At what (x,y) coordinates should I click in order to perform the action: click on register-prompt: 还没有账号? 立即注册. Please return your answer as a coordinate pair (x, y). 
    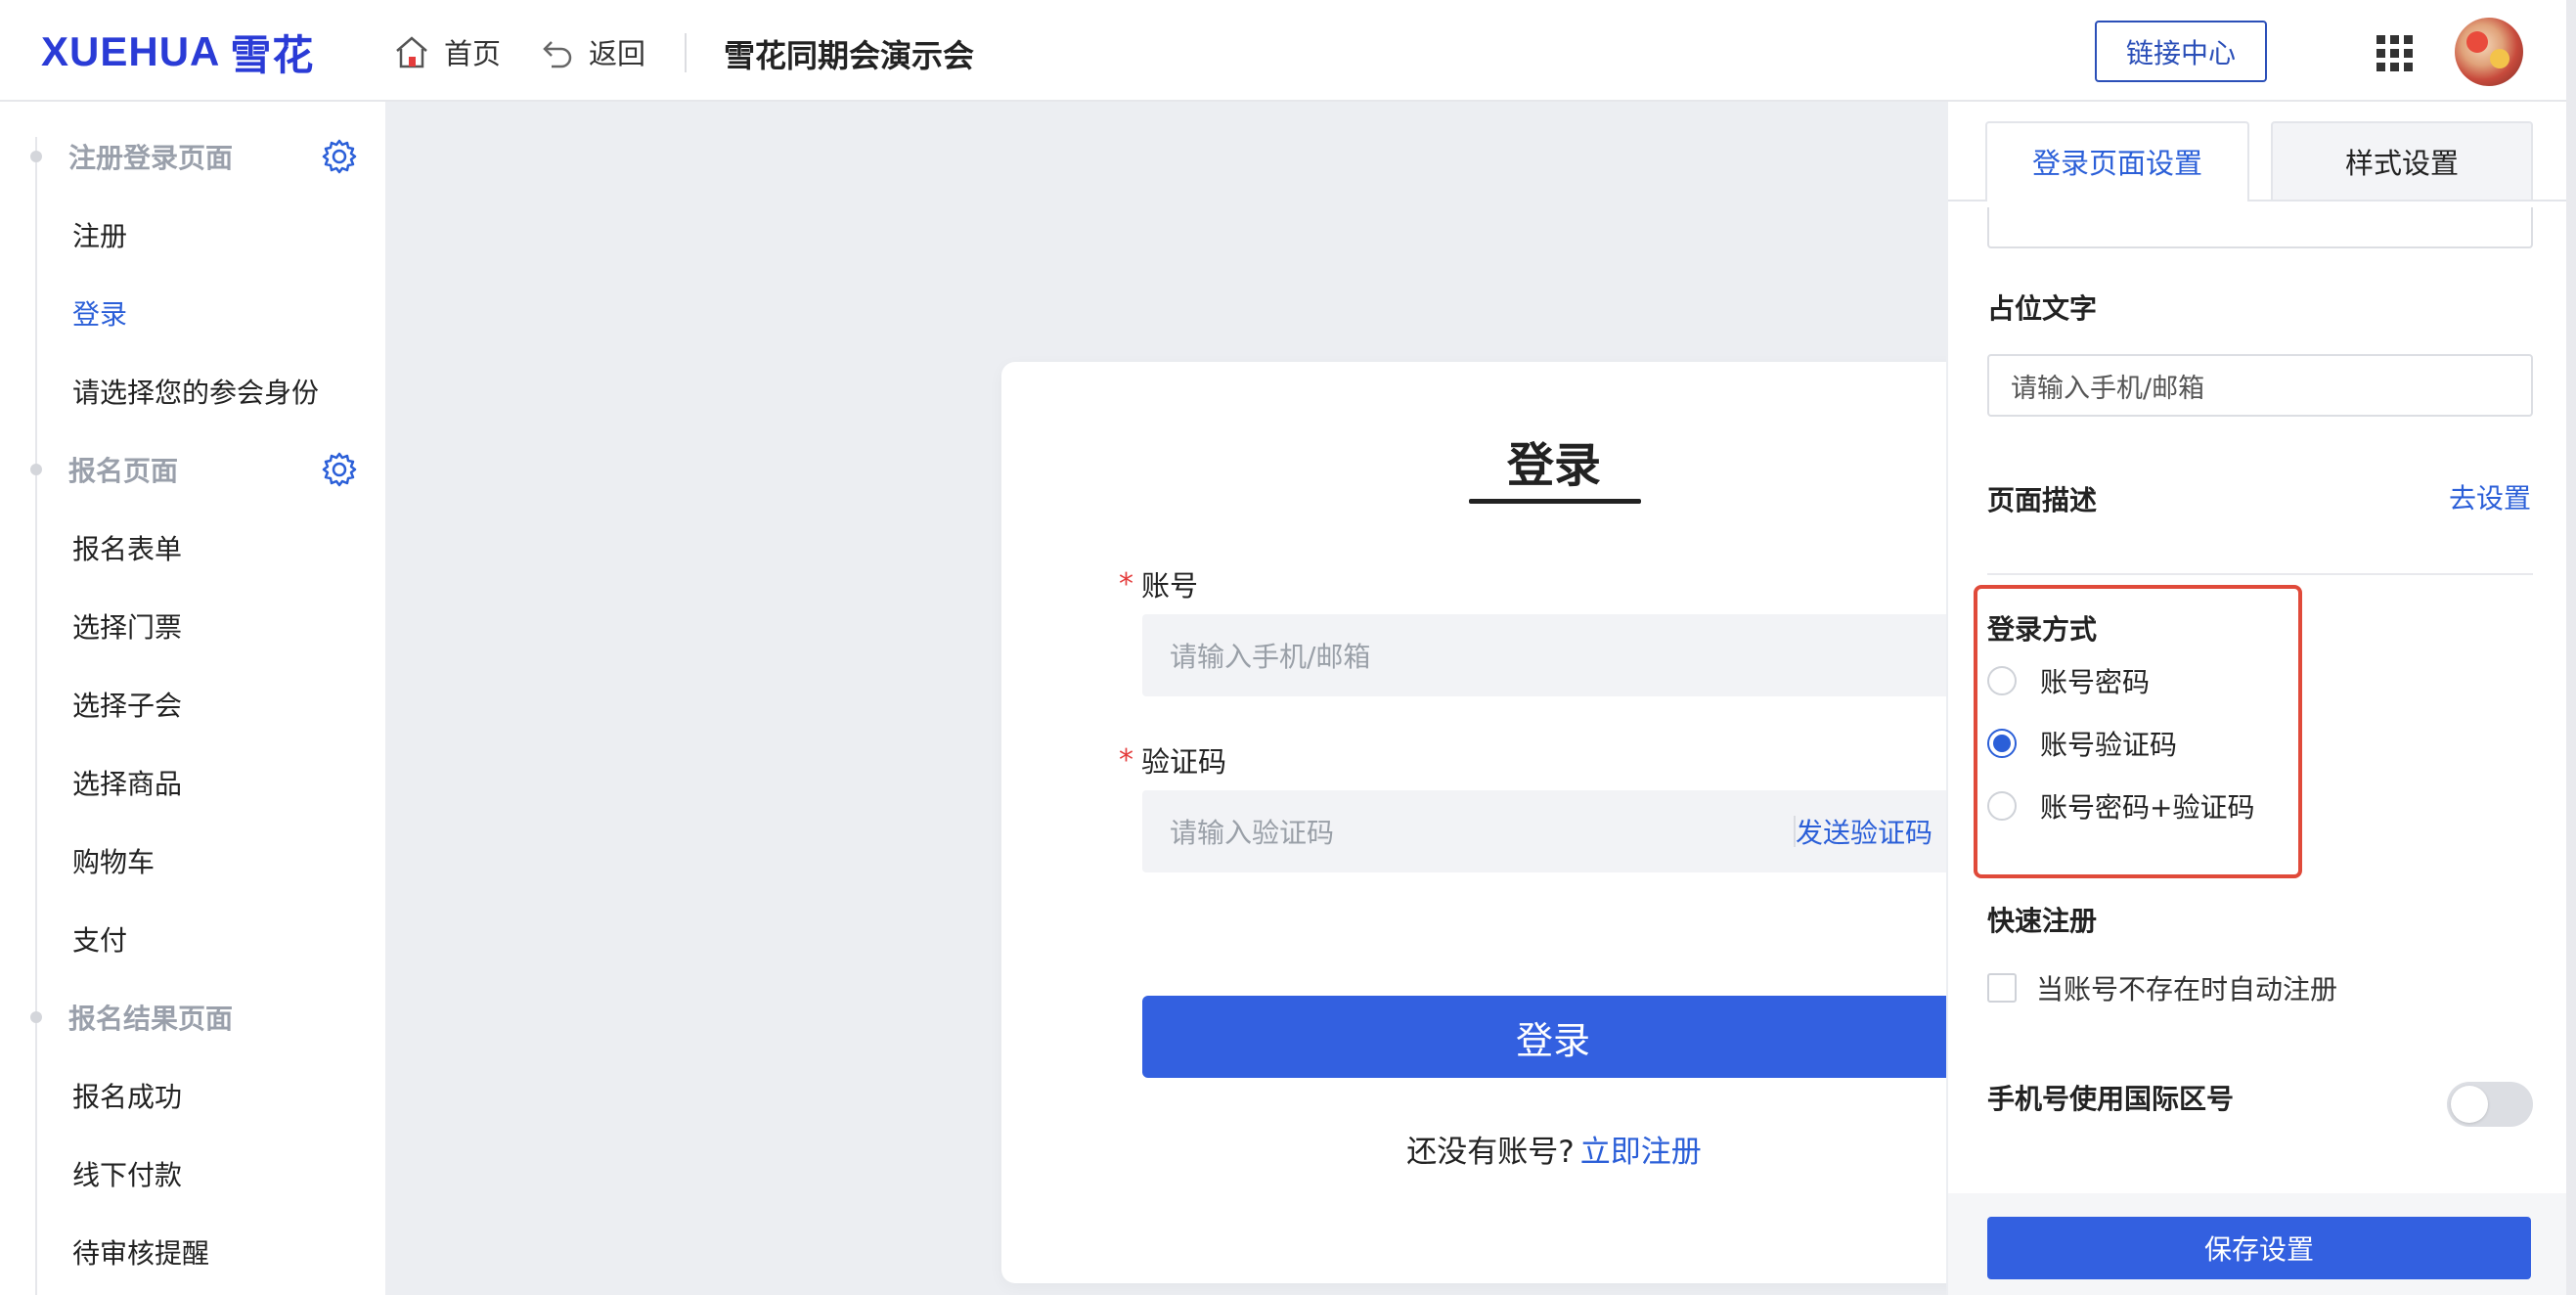
    Looking at the image, I should click on (1554, 1149).